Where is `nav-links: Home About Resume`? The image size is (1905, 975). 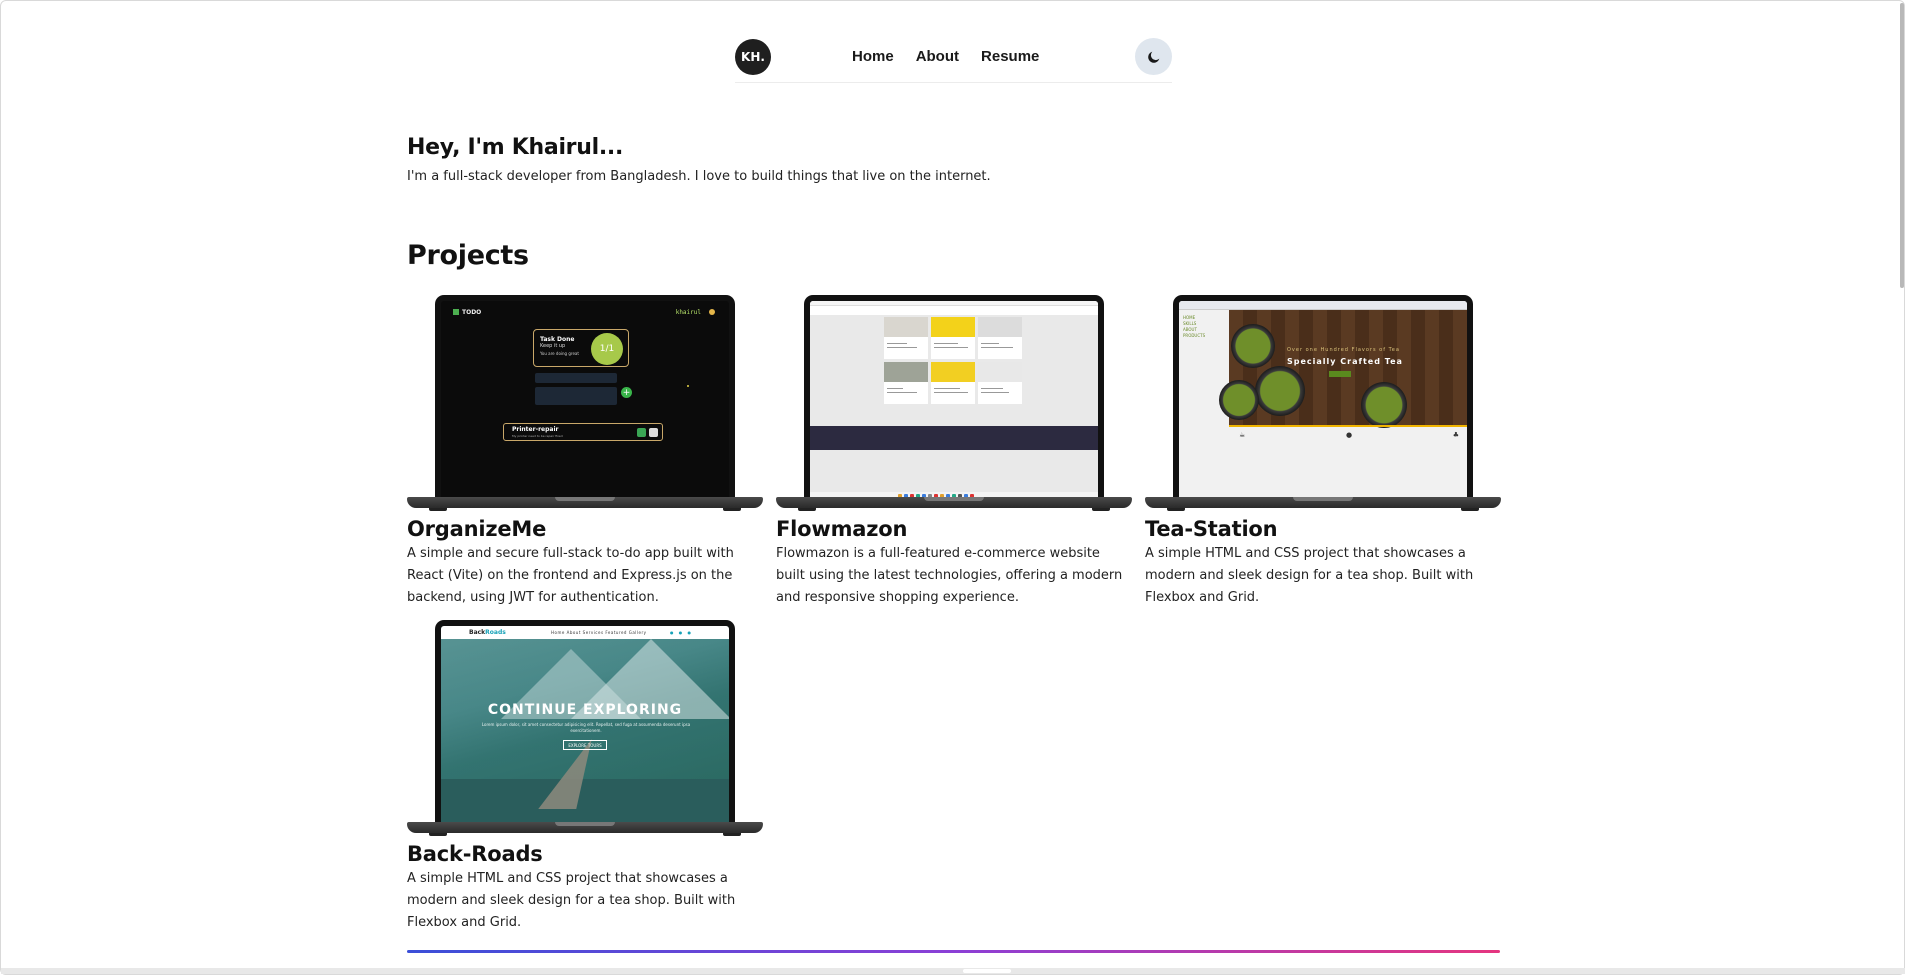
nav-links: Home About Resume is located at coordinates (956, 56).